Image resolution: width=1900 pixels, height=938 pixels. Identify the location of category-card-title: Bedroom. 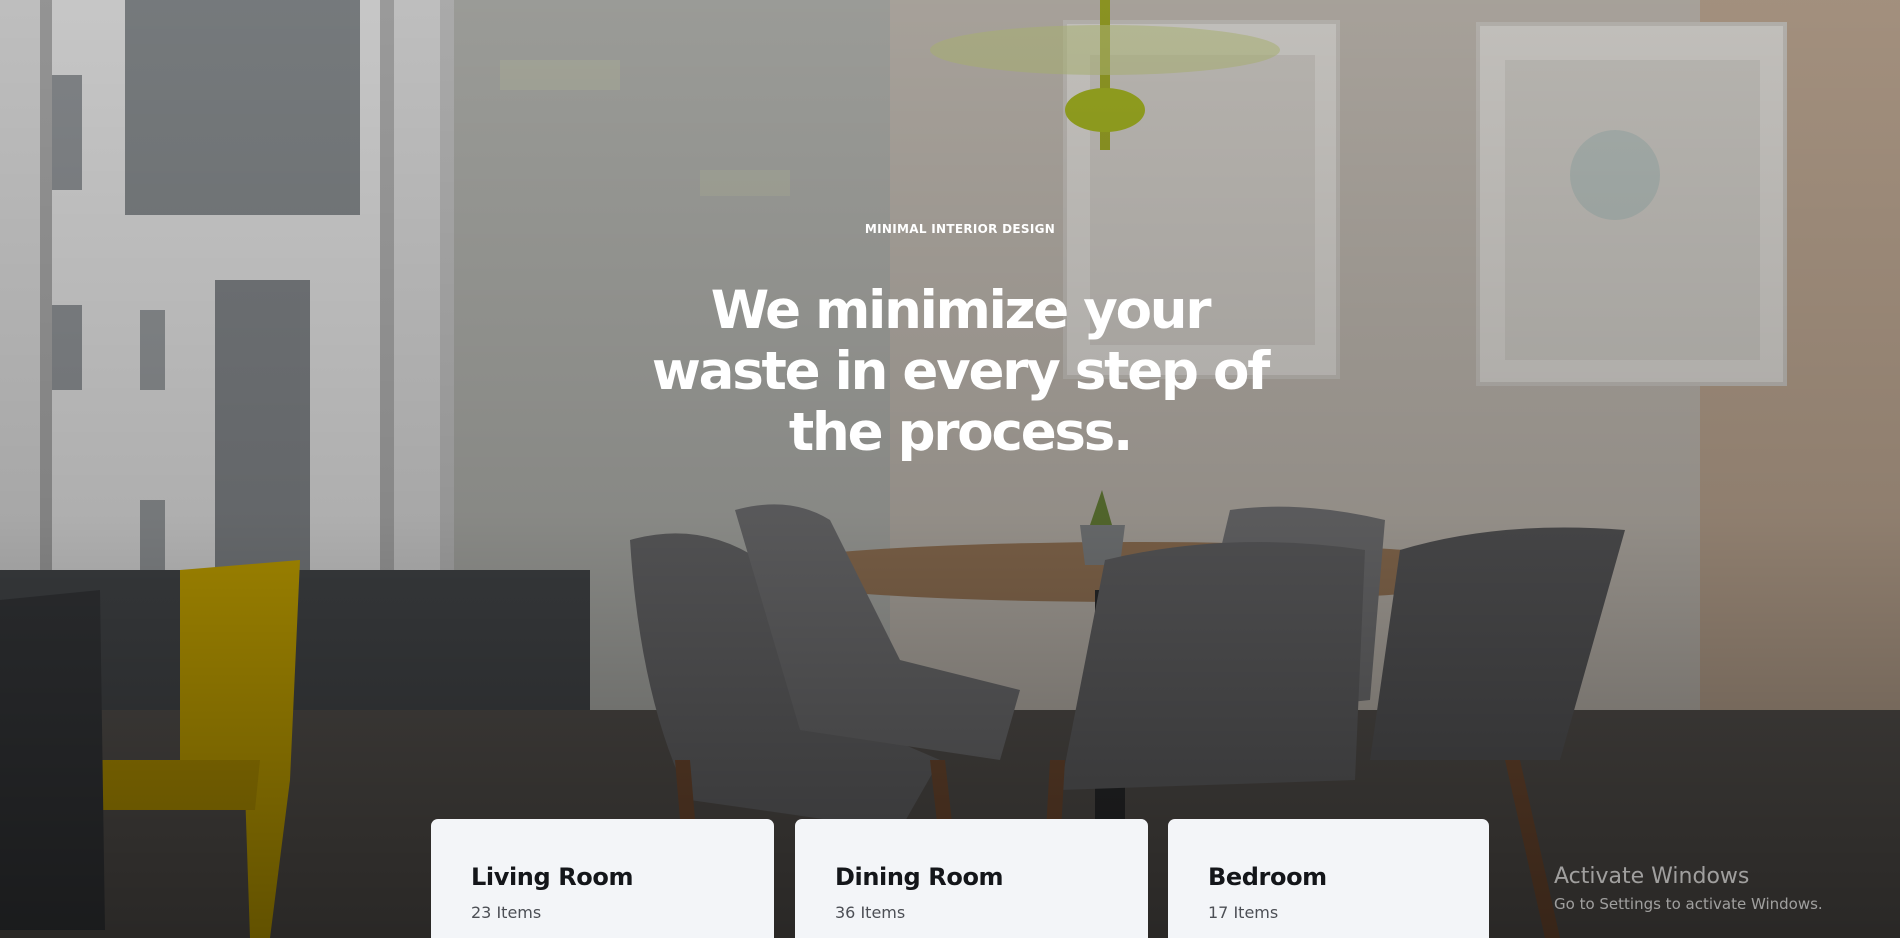
(1267, 877).